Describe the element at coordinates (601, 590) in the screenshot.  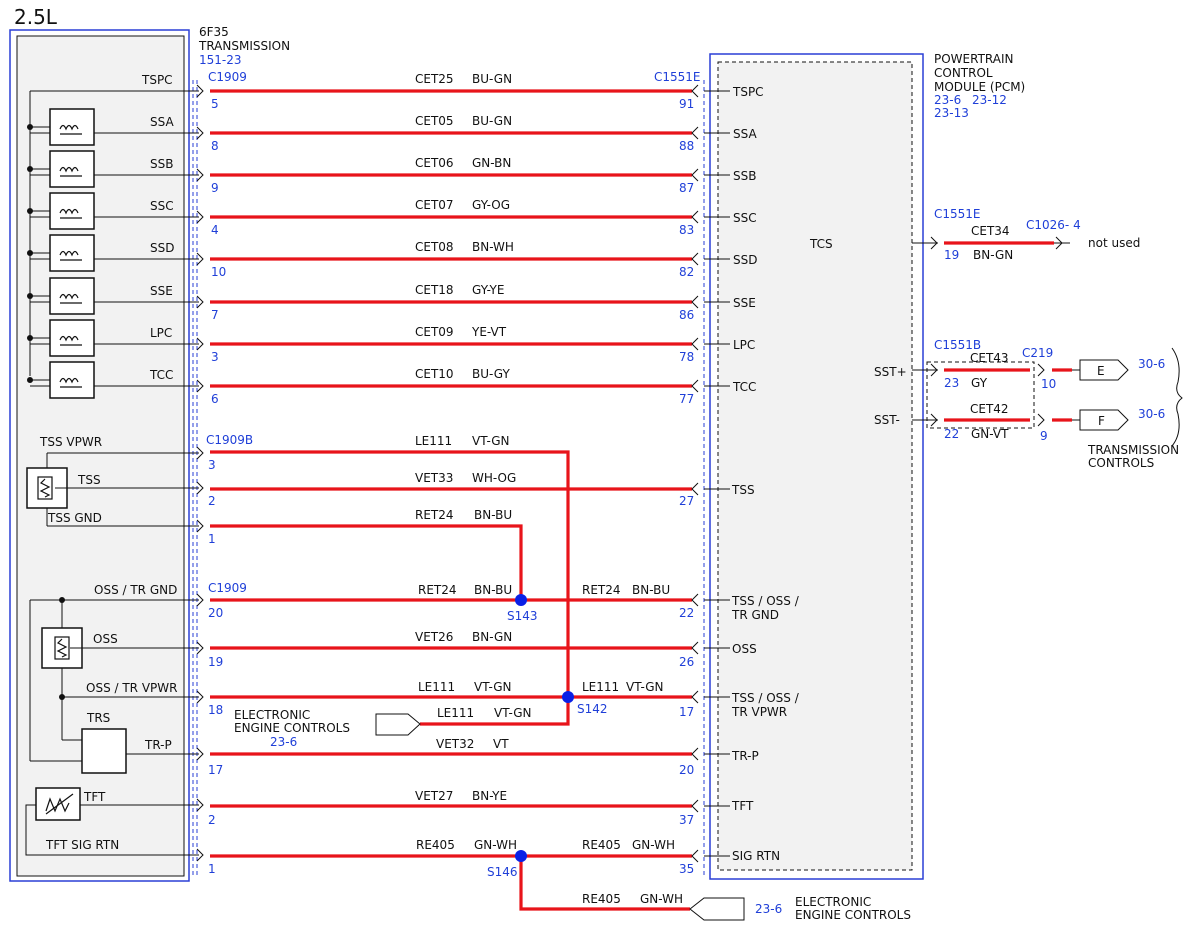
I see `oss-gnd-circuit-right: RET24` at that location.